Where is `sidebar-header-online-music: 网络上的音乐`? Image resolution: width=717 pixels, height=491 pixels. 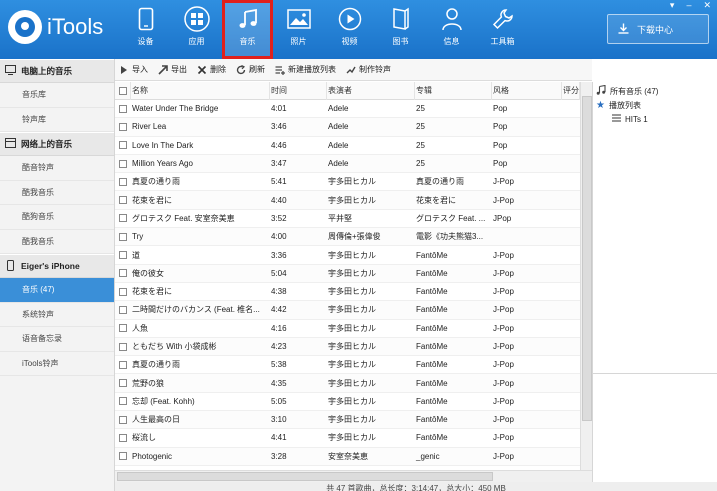
sidebar-header-online-music: 网络上的音乐 is located at coordinates (57, 144).